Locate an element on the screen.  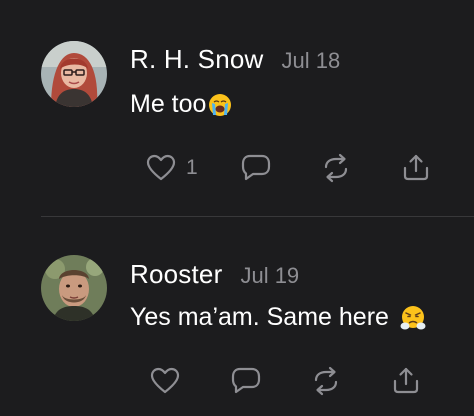
post-header: R. H. Snow Jul 18 is located at coordinates (235, 59).